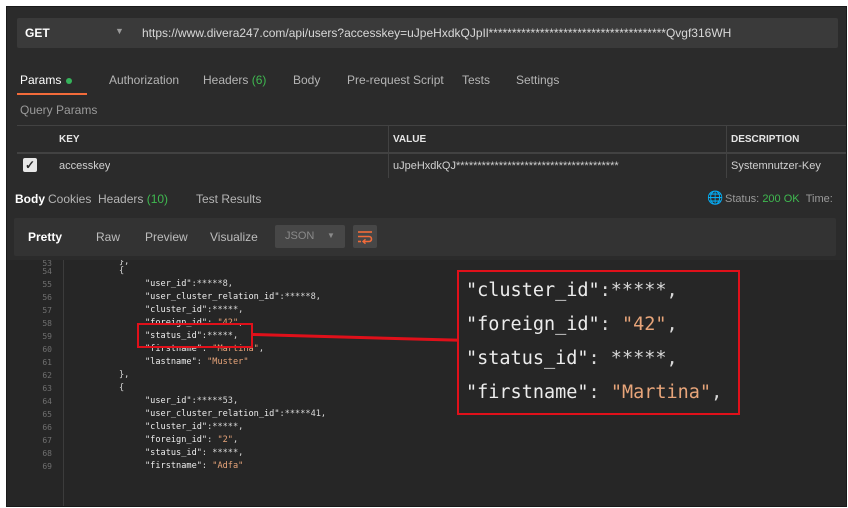  What do you see at coordinates (47, 401) in the screenshot?
I see `line-number: 64` at bounding box center [47, 401].